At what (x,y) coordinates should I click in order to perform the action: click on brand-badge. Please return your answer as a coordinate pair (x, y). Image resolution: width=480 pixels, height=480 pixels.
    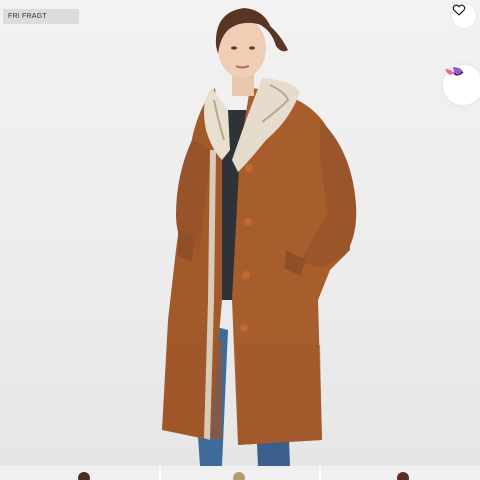
    Looking at the image, I should click on (461, 85).